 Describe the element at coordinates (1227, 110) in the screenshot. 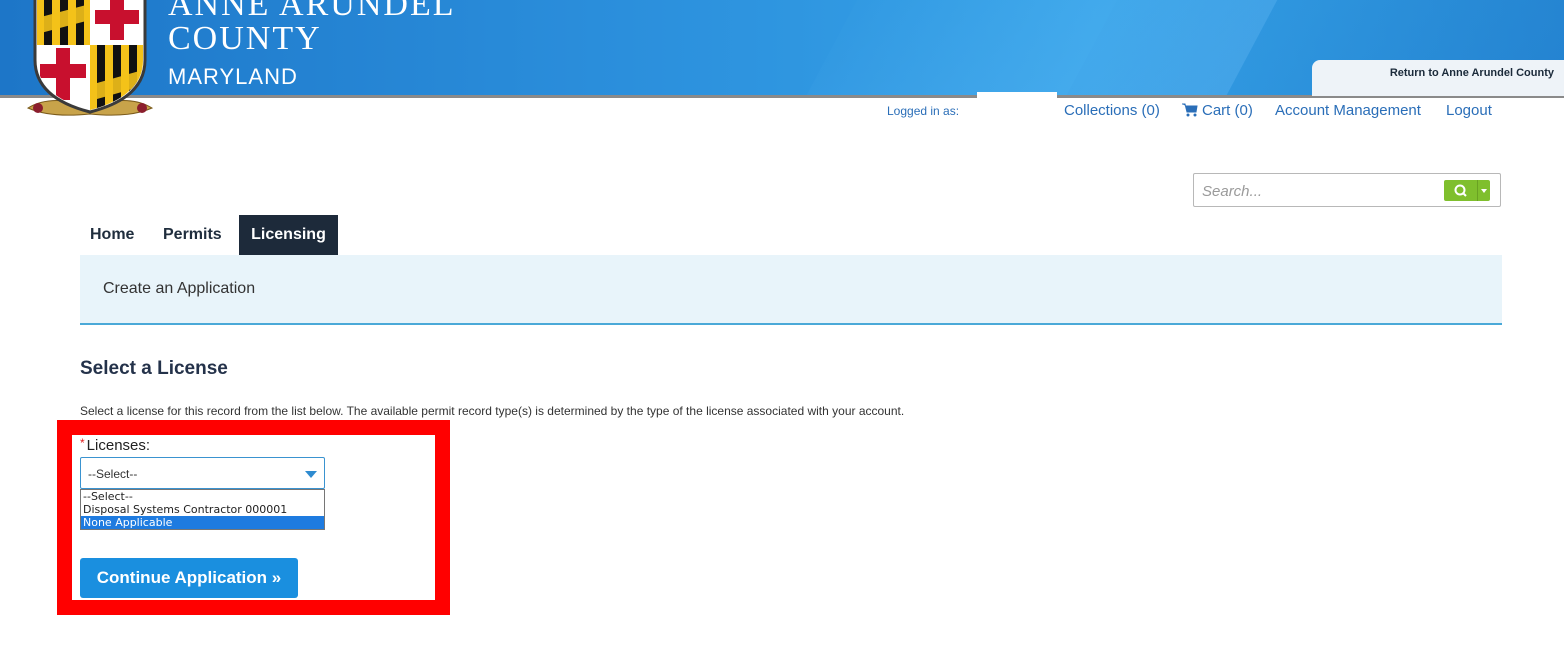

I see `cart-label: Cart (0)` at that location.